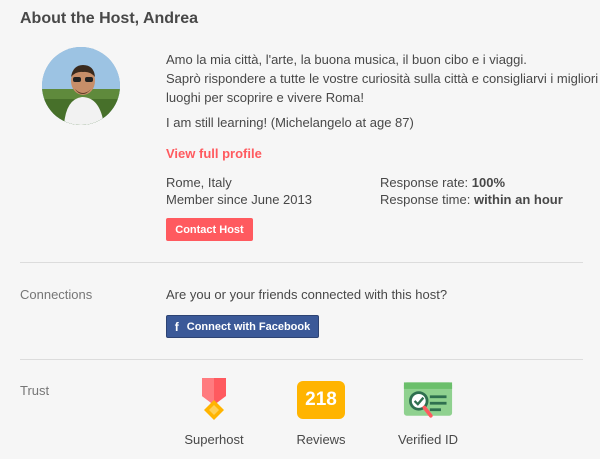 The image size is (600, 459). Describe the element at coordinates (424, 182) in the screenshot. I see `response-rate-label: Response rate:` at that location.